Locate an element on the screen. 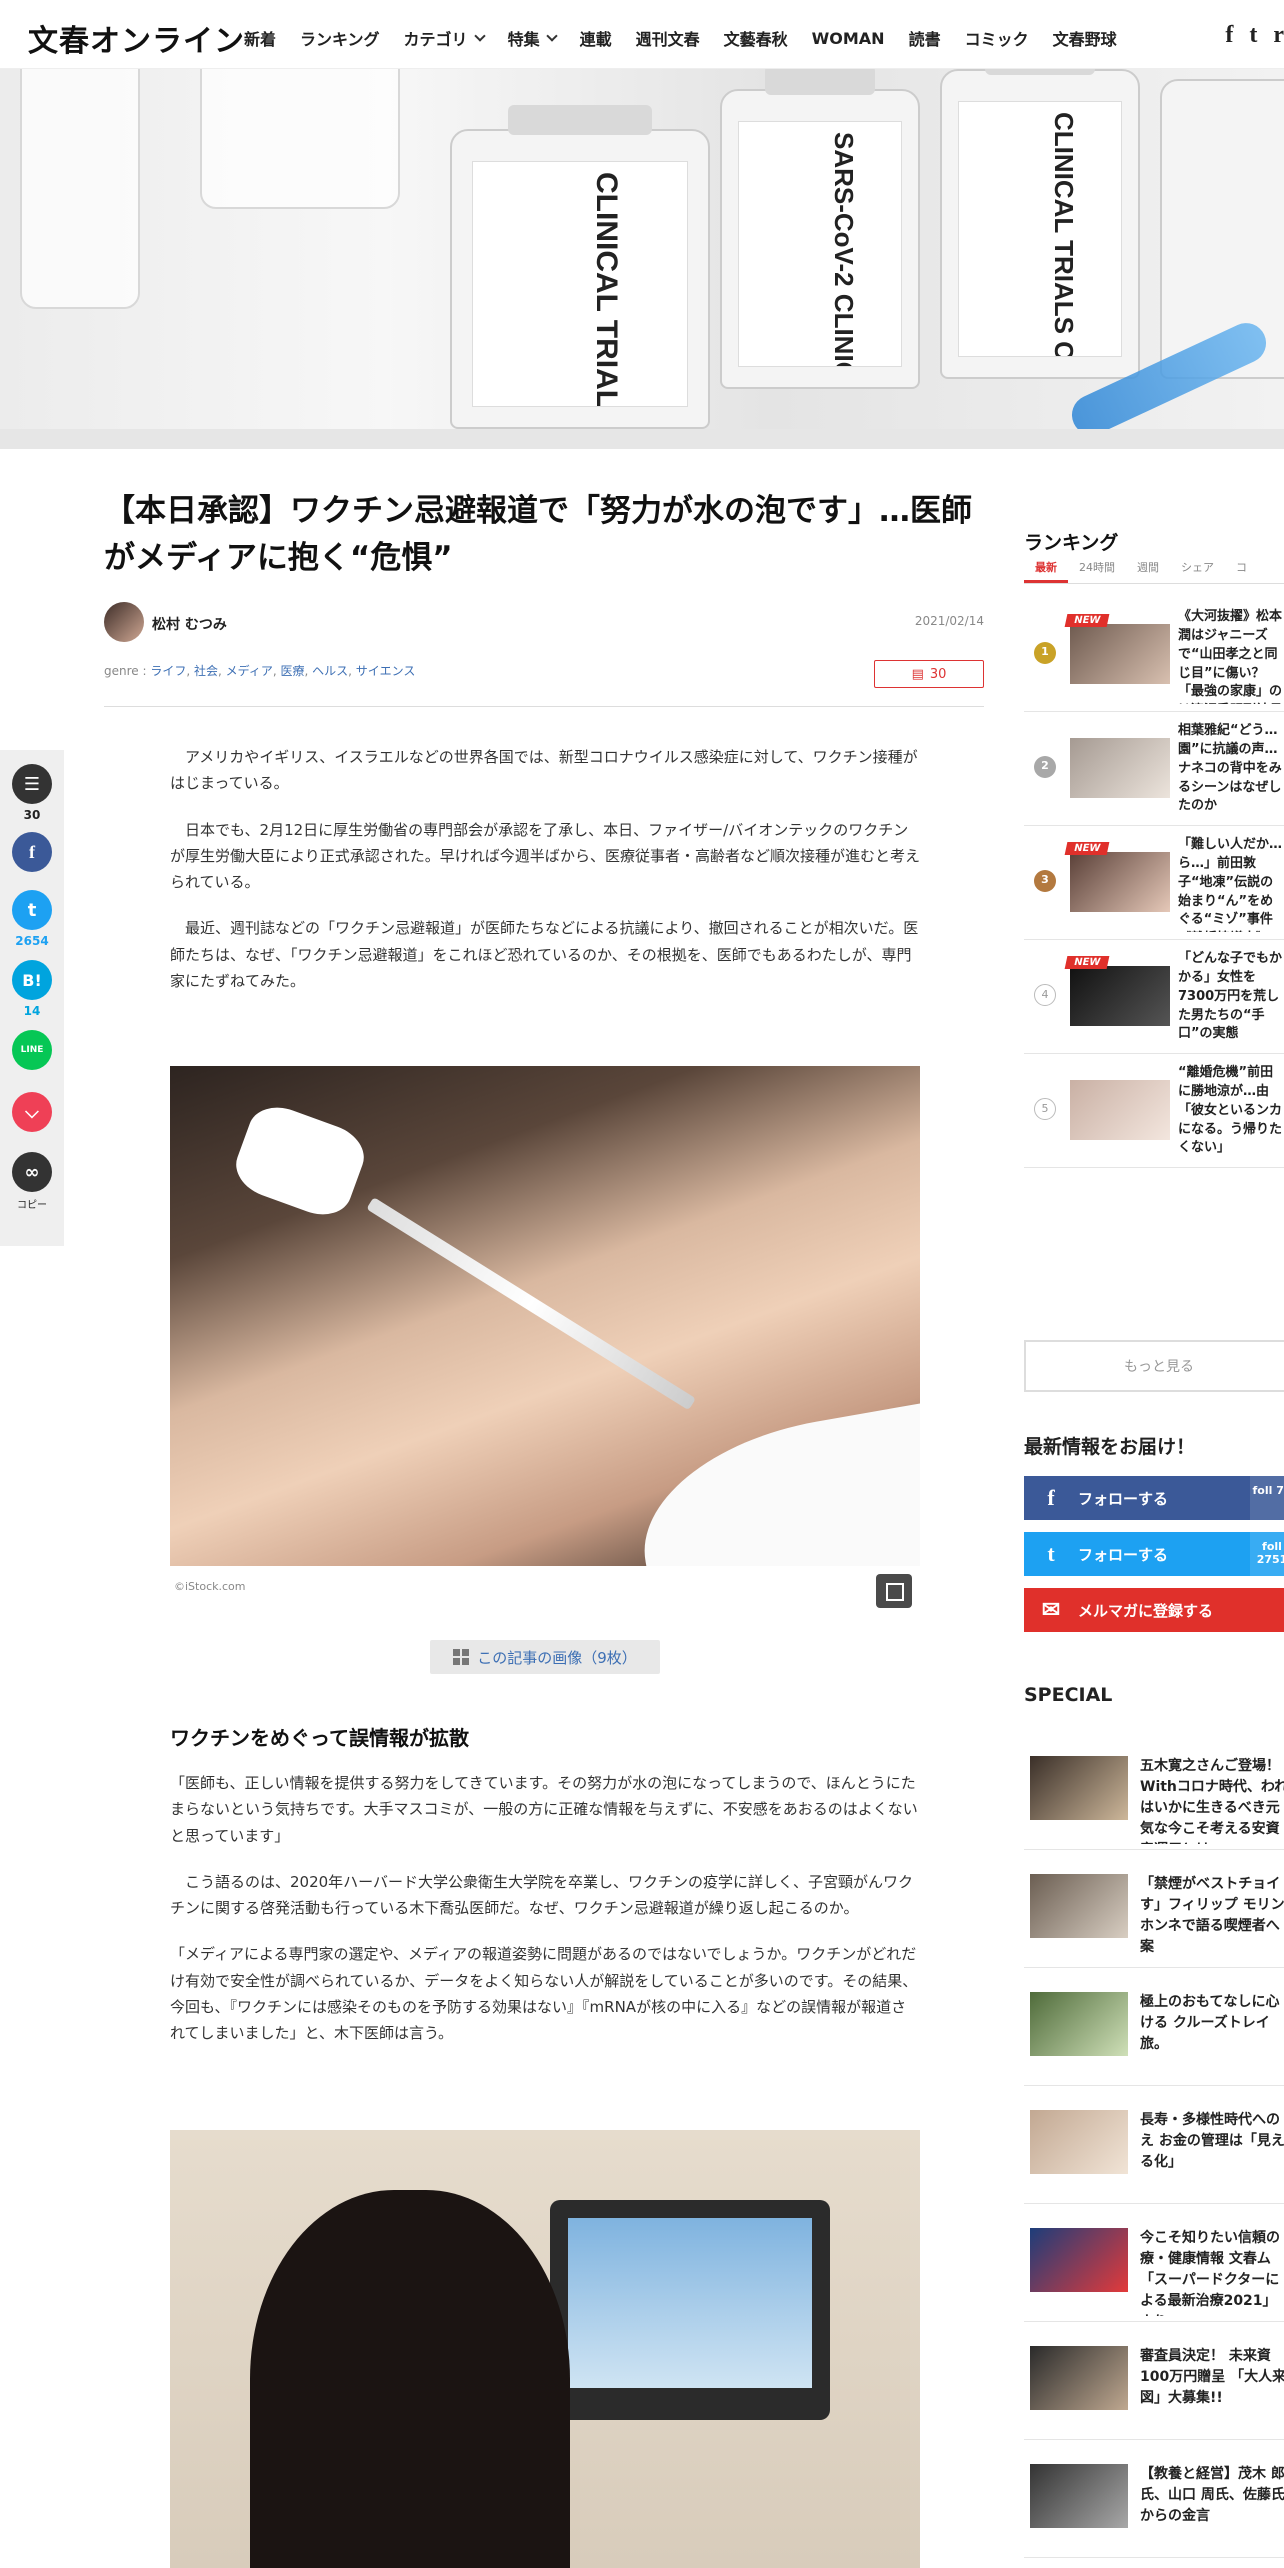  section-heading: ワクチンをめぐって誤情報が拡散 is located at coordinates (319, 1738).